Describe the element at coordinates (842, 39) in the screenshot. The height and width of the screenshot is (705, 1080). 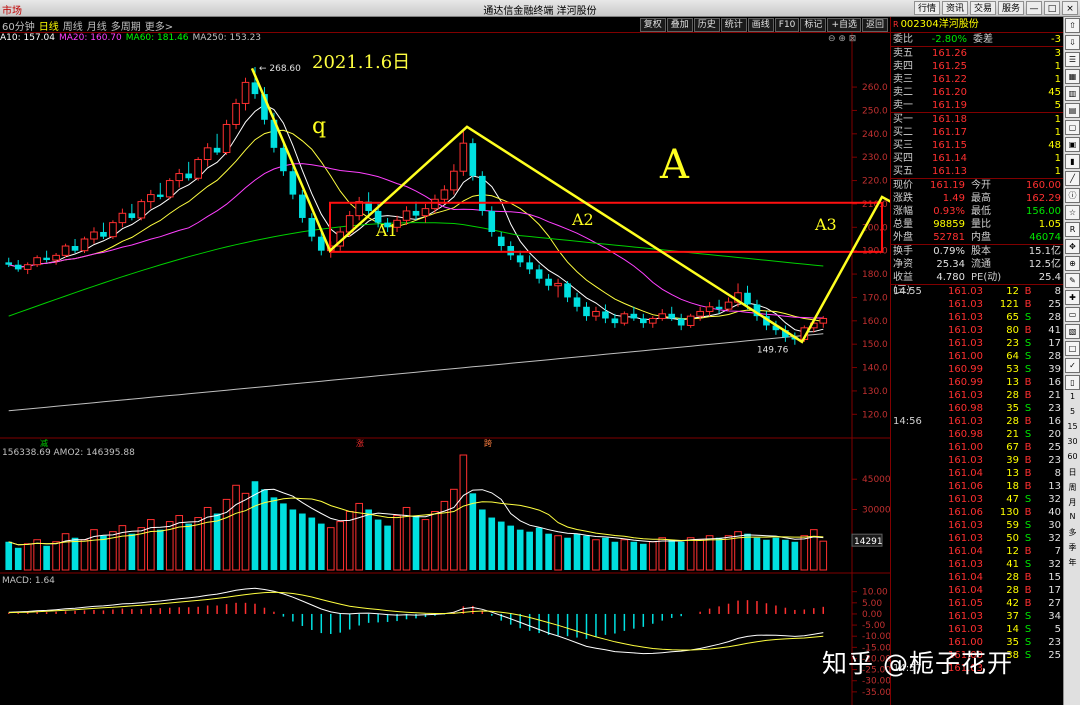
I see `ma-controls: ⊖ ⊕ ⊠` at that location.